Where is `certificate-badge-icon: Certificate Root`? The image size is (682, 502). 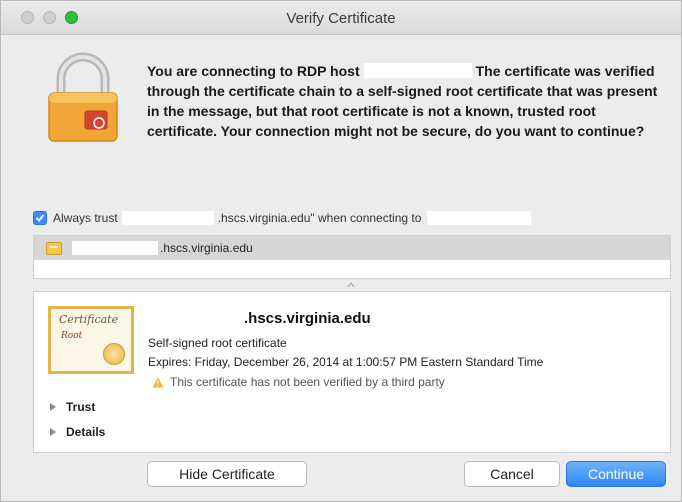
certificate-badge-icon: Certificate Root is located at coordinates (91, 340).